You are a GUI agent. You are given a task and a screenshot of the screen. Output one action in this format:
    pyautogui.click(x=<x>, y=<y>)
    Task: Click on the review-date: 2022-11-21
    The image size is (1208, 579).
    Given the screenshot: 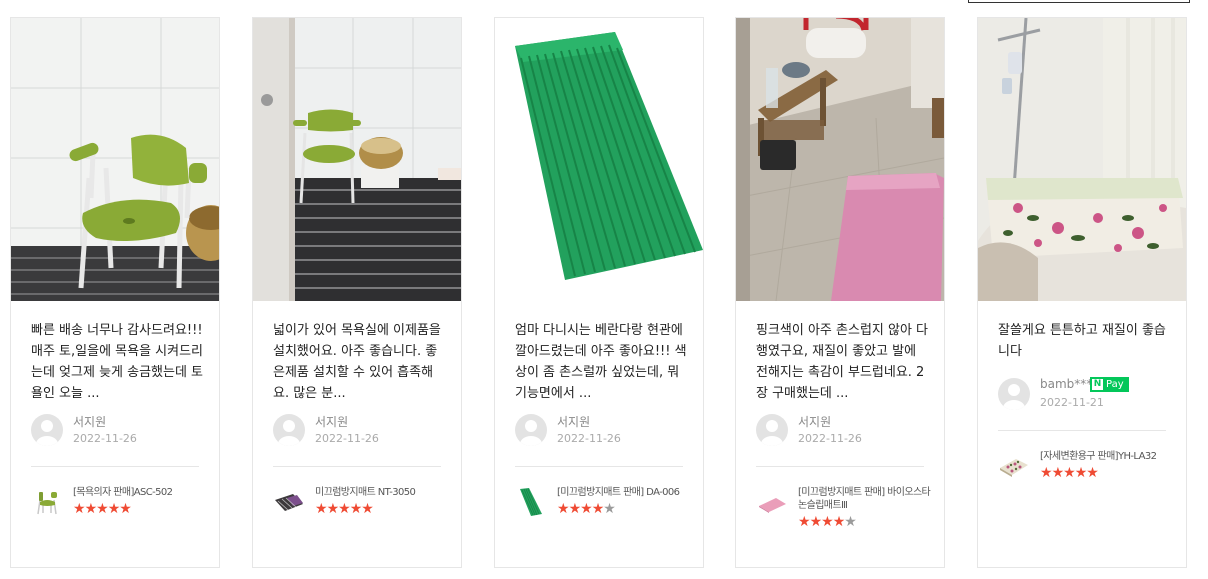 What is the action you would take?
    pyautogui.click(x=1072, y=402)
    